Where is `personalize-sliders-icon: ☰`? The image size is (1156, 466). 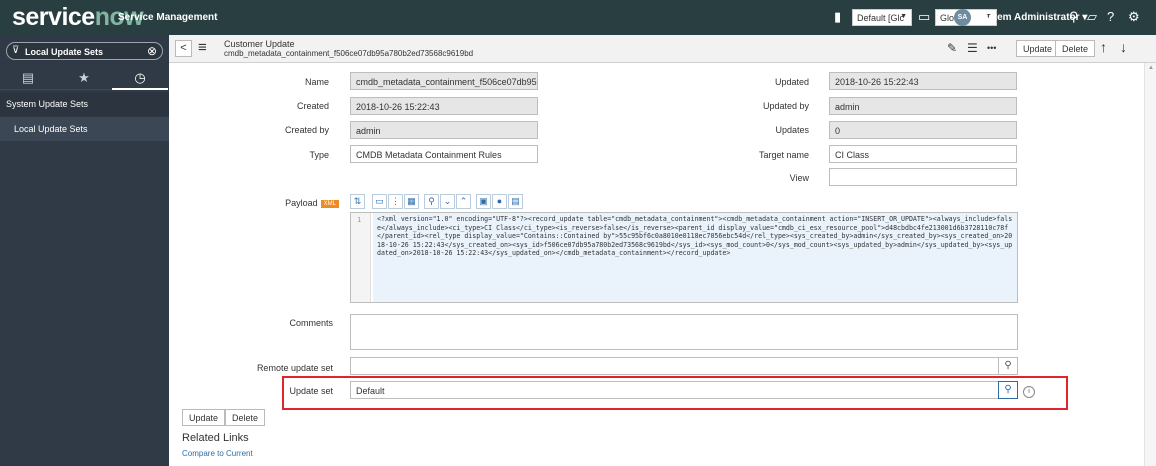 personalize-sliders-icon: ☰ is located at coordinates (972, 48).